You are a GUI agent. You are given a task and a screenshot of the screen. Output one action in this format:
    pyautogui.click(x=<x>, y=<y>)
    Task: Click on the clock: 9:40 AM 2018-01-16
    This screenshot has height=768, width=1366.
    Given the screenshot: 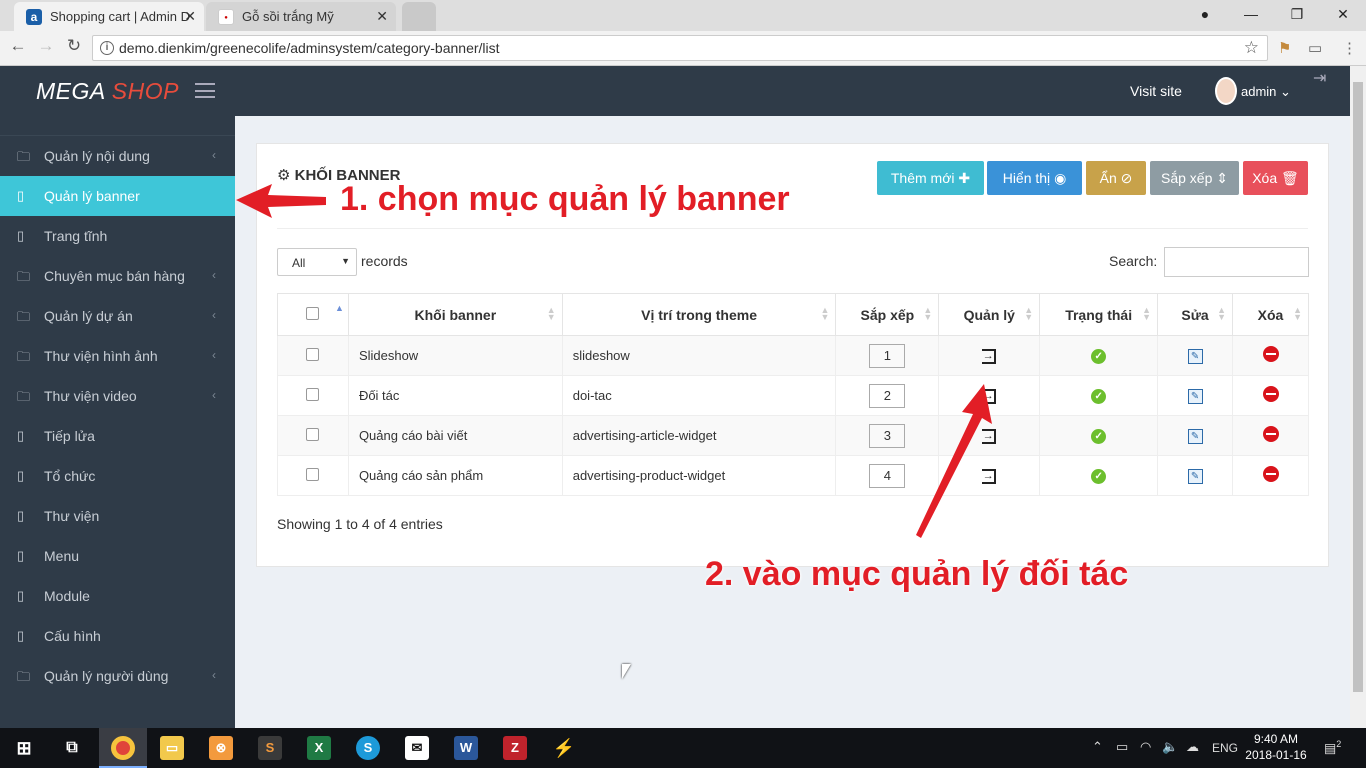 What is the action you would take?
    pyautogui.click(x=1276, y=747)
    